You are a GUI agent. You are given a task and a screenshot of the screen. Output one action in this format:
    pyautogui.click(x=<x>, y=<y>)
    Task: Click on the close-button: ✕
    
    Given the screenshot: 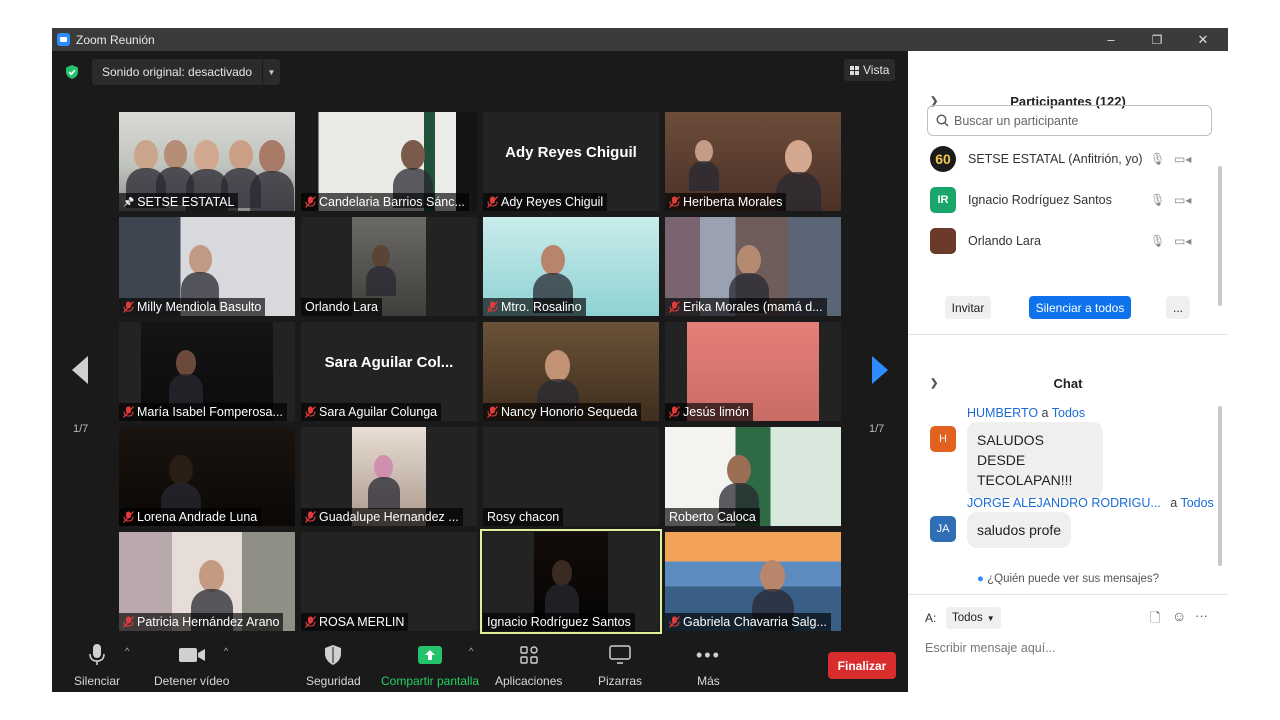 What is the action you would take?
    pyautogui.click(x=1203, y=39)
    